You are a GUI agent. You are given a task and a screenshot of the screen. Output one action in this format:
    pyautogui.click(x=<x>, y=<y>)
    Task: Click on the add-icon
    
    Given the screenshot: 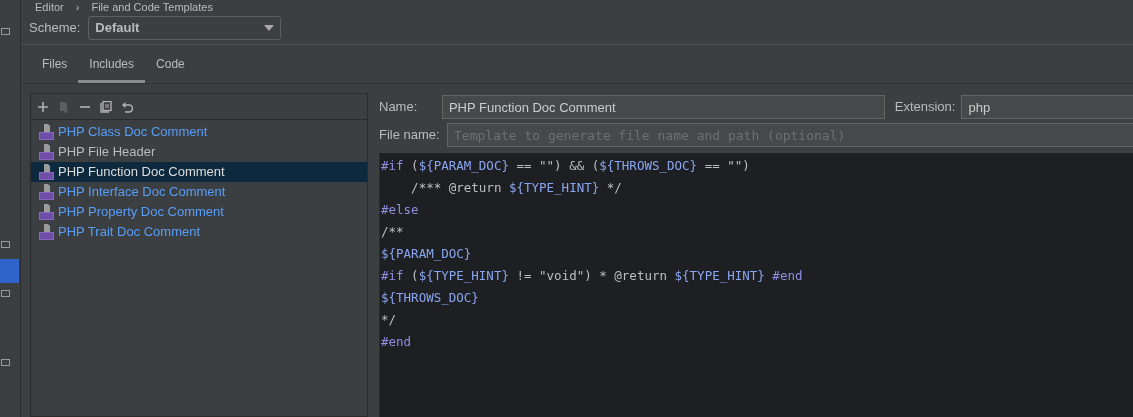 What is the action you would take?
    pyautogui.click(x=43, y=106)
    